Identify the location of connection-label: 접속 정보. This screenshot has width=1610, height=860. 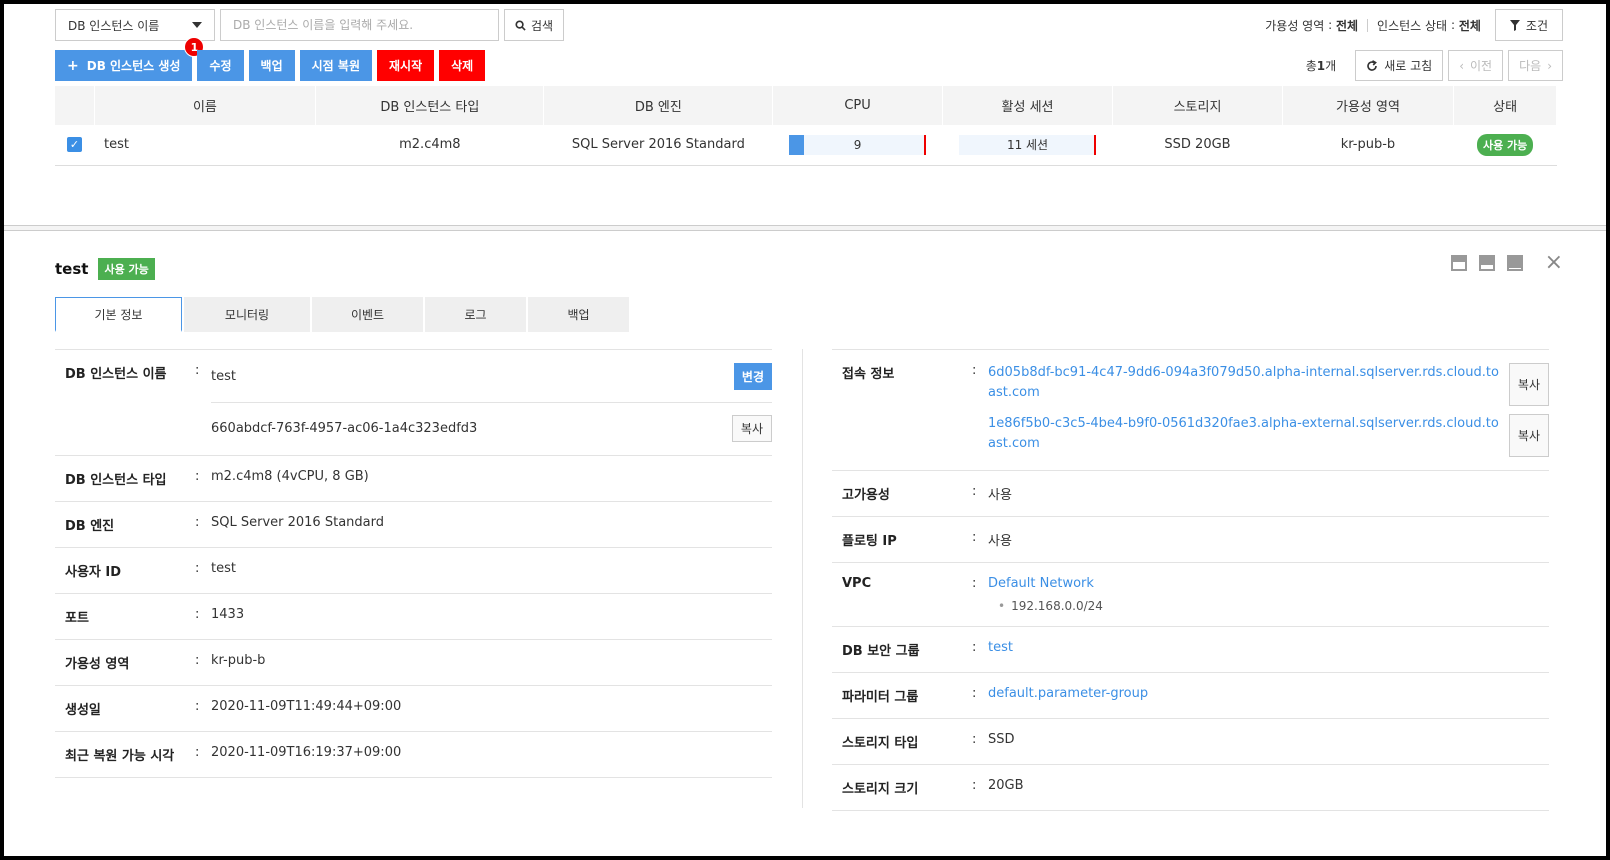
(868, 374).